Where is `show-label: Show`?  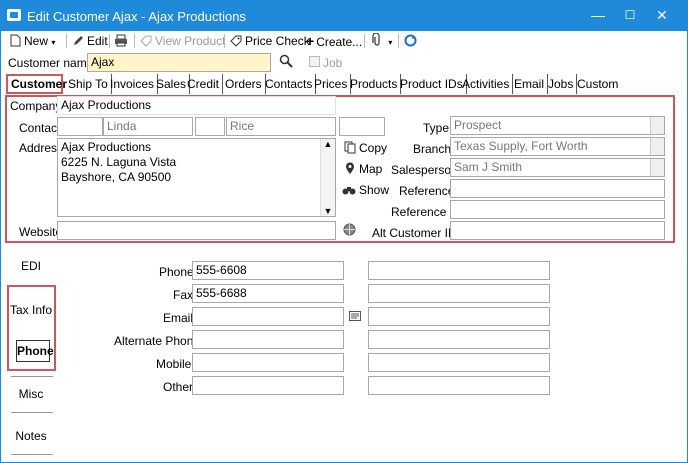 show-label: Show is located at coordinates (374, 190).